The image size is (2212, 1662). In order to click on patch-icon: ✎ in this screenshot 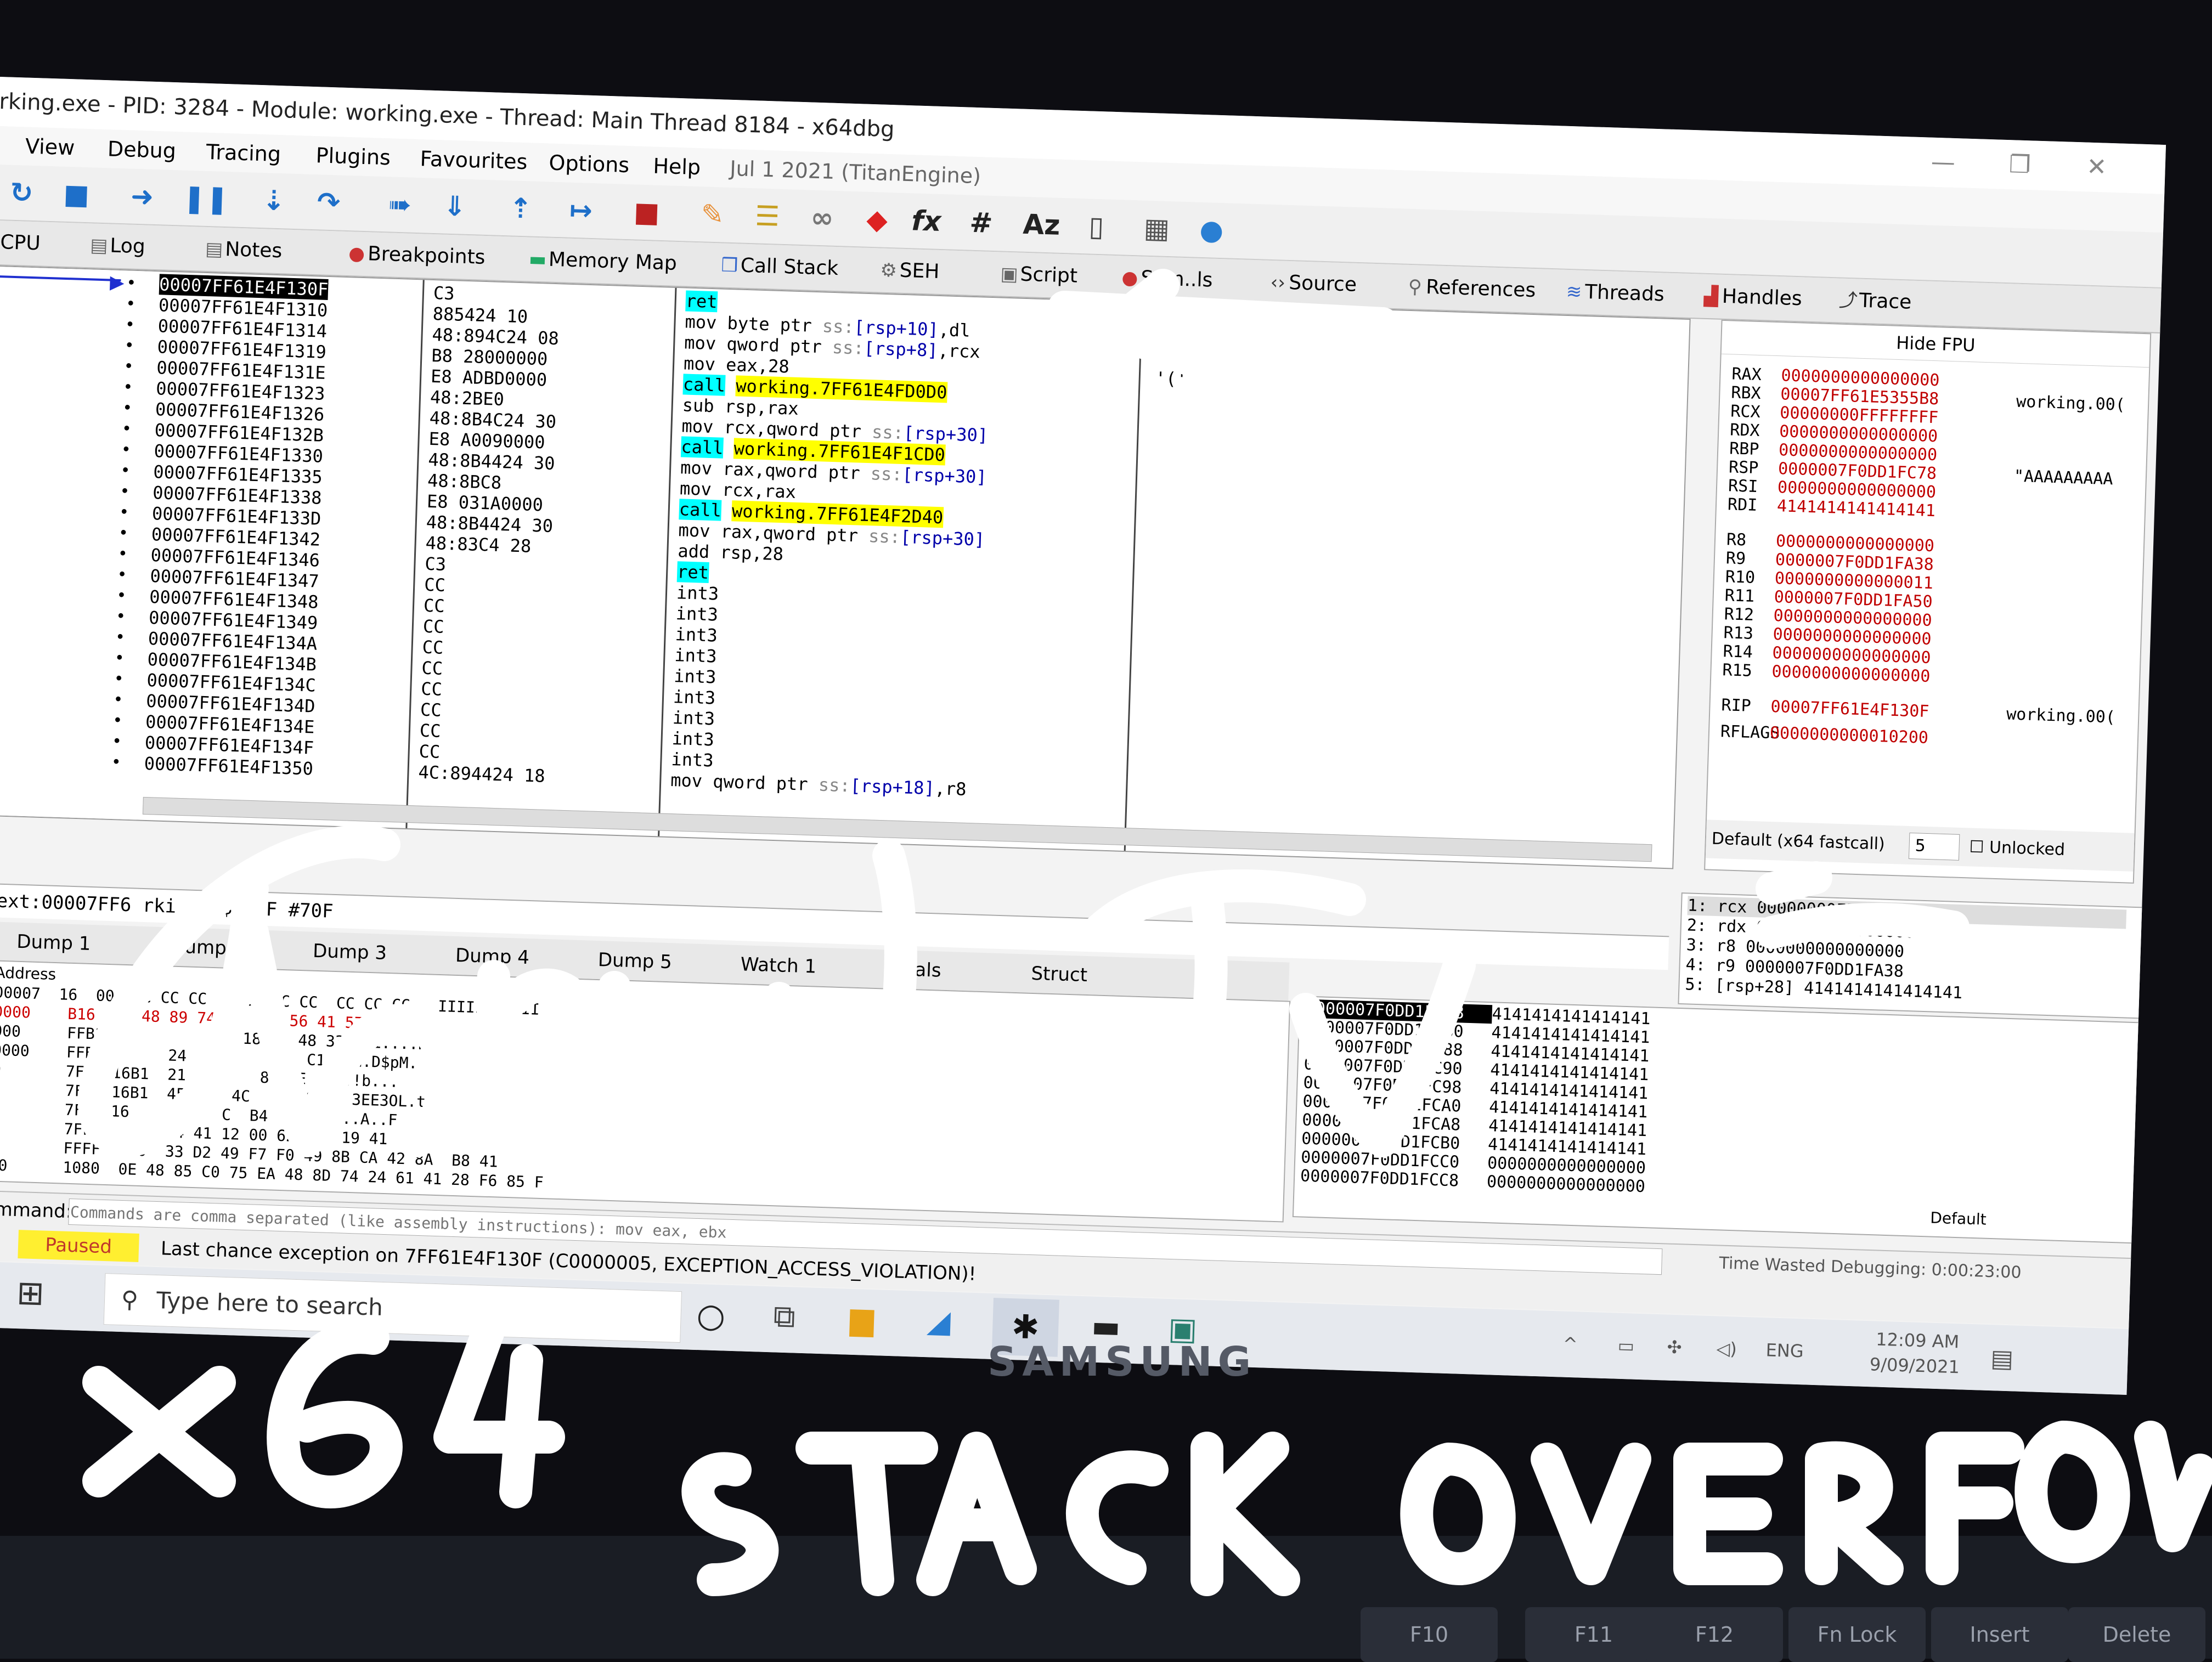, I will do `click(713, 214)`.